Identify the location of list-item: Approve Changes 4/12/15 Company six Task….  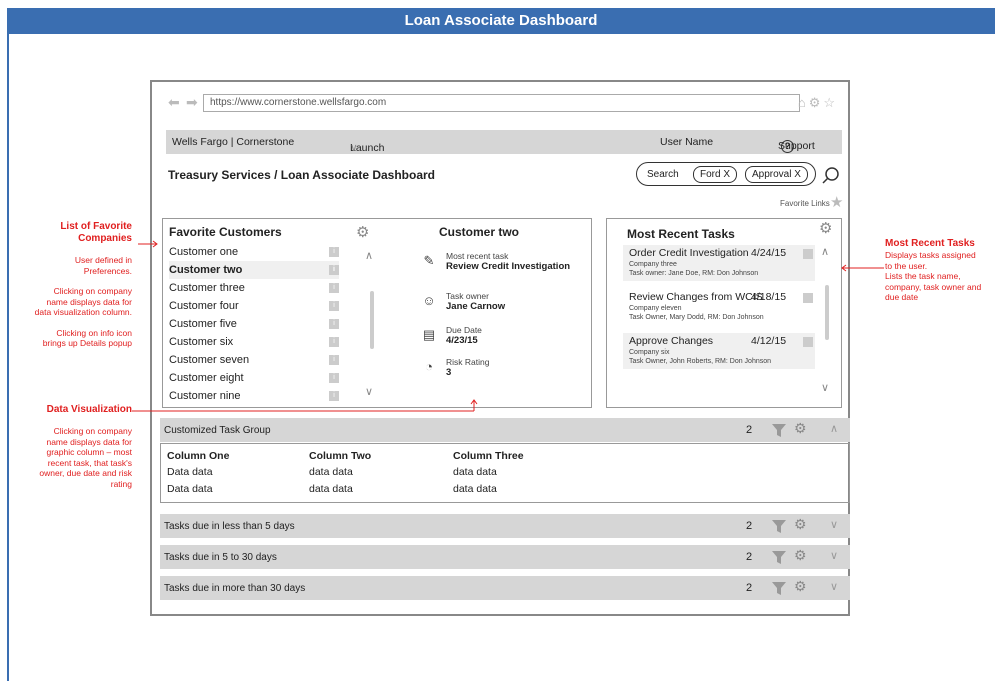
(719, 351).